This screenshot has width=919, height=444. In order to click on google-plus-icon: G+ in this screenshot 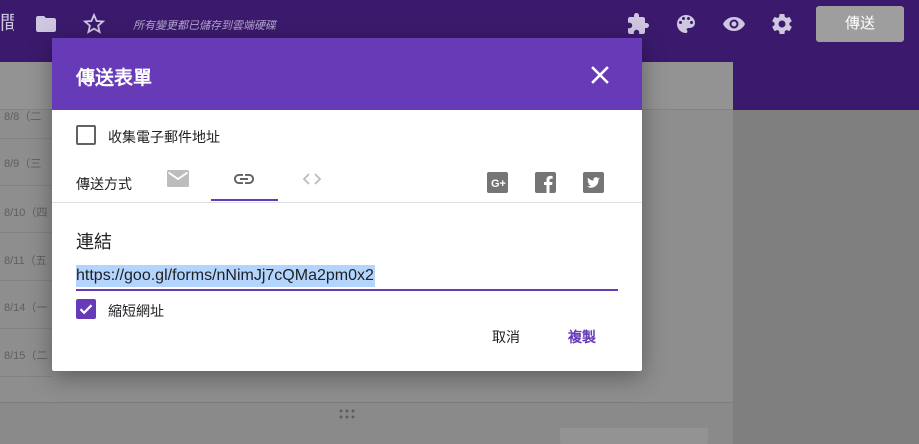, I will do `click(497, 182)`.